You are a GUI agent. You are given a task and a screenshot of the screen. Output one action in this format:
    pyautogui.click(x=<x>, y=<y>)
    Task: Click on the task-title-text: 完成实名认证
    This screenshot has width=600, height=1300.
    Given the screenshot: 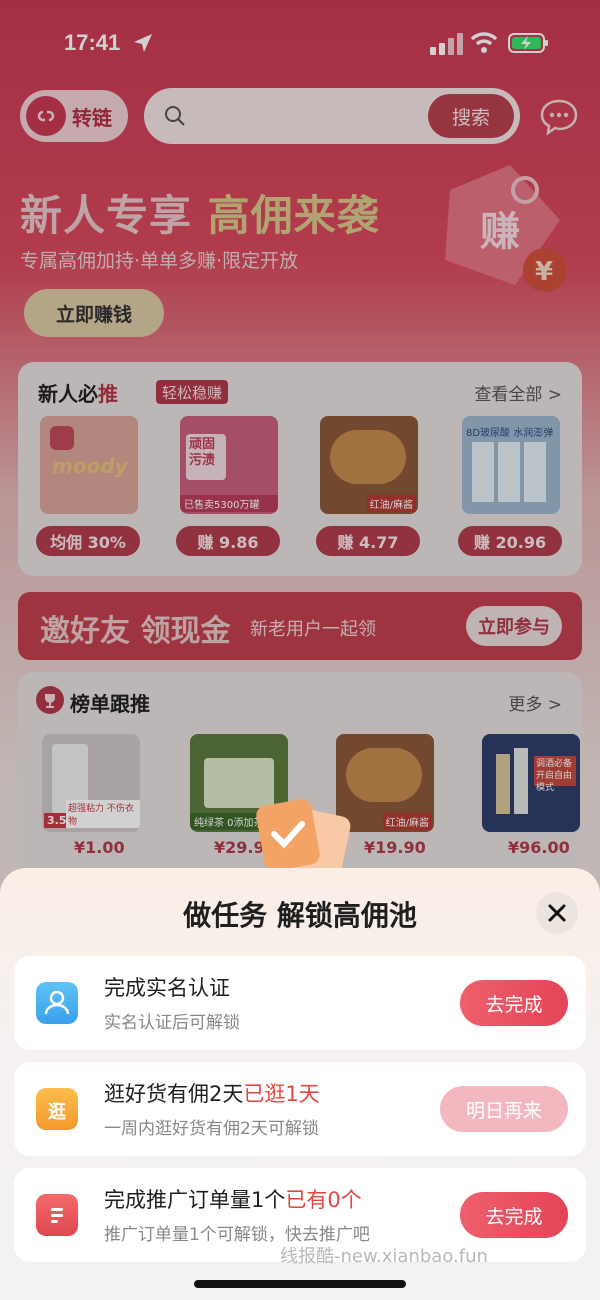 What is the action you would take?
    pyautogui.click(x=167, y=988)
    